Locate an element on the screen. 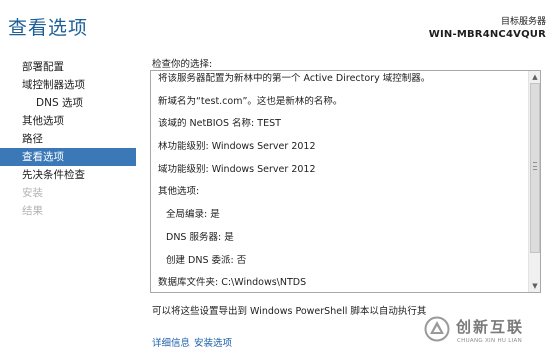 This screenshot has width=554, height=356. review-line: DNS 服务器: 是 is located at coordinates (200, 237).